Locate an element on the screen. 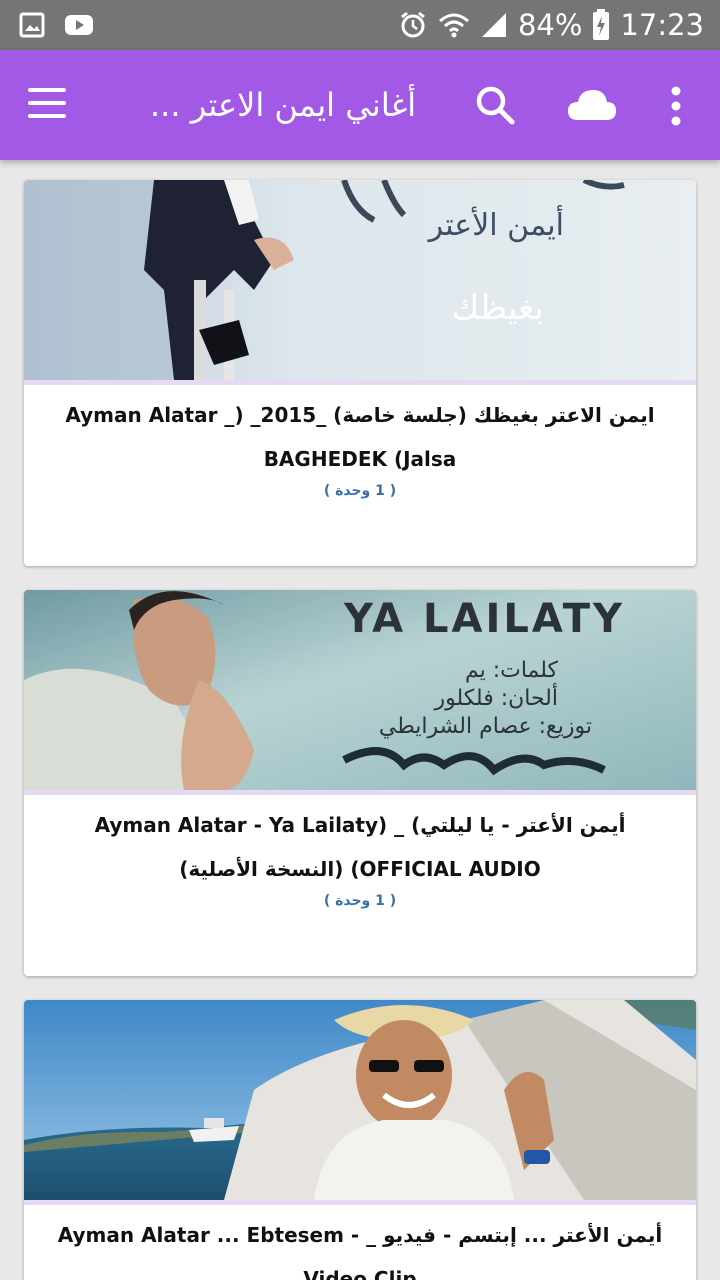 Image resolution: width=720 pixels, height=1280 pixels. clock: 17:23 is located at coordinates (662, 25).